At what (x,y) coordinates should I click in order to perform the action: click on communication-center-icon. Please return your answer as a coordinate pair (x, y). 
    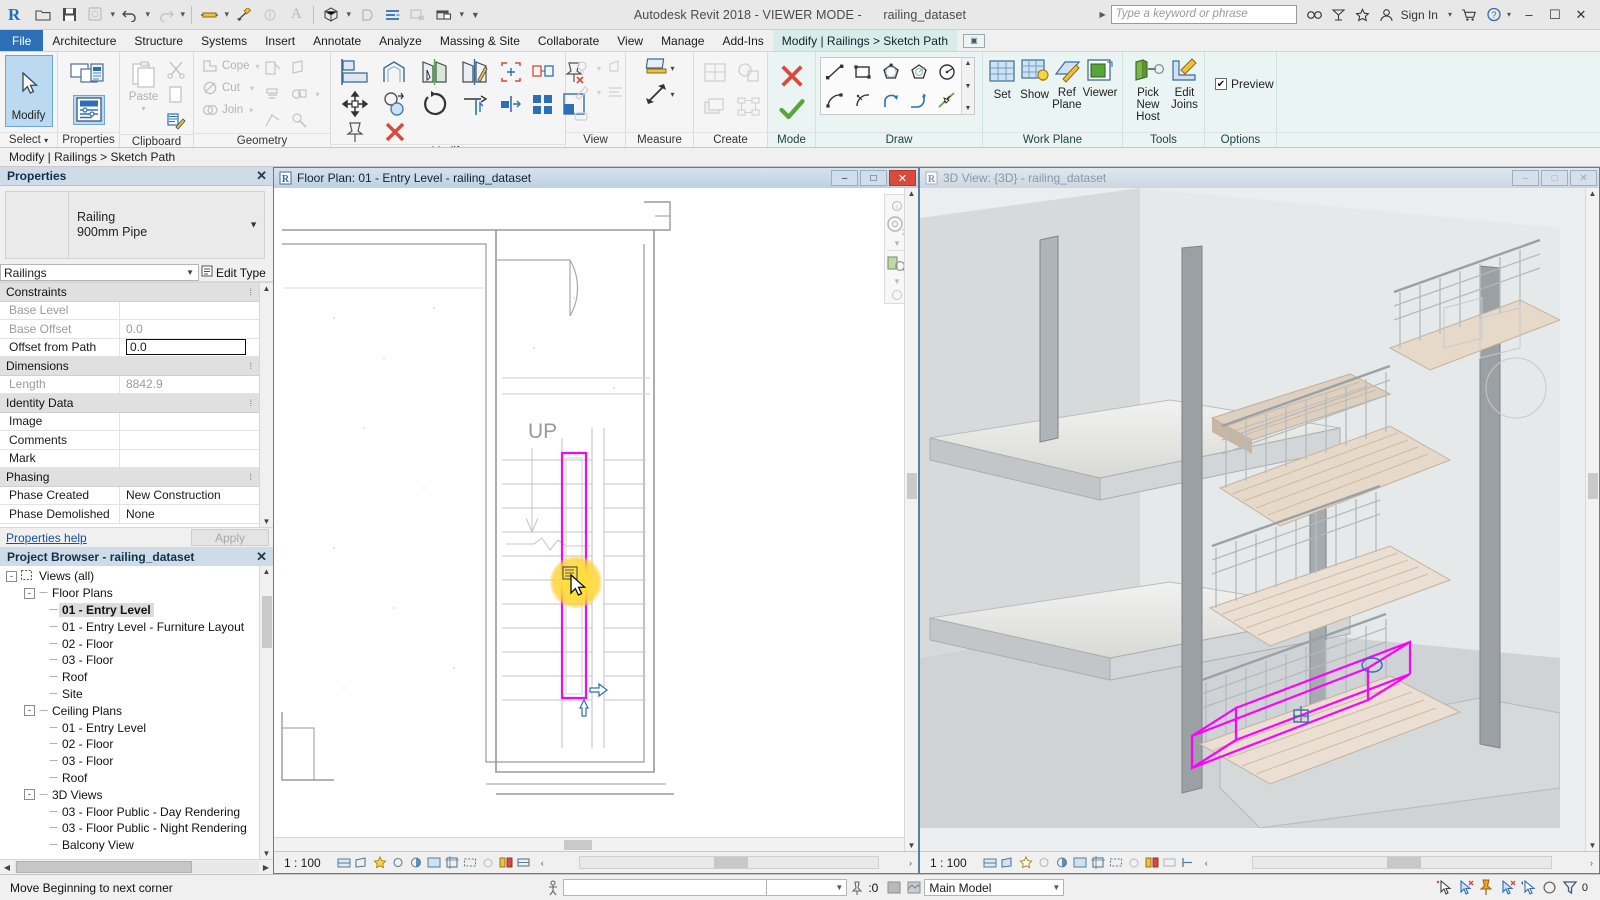
    Looking at the image, I should click on (1339, 15).